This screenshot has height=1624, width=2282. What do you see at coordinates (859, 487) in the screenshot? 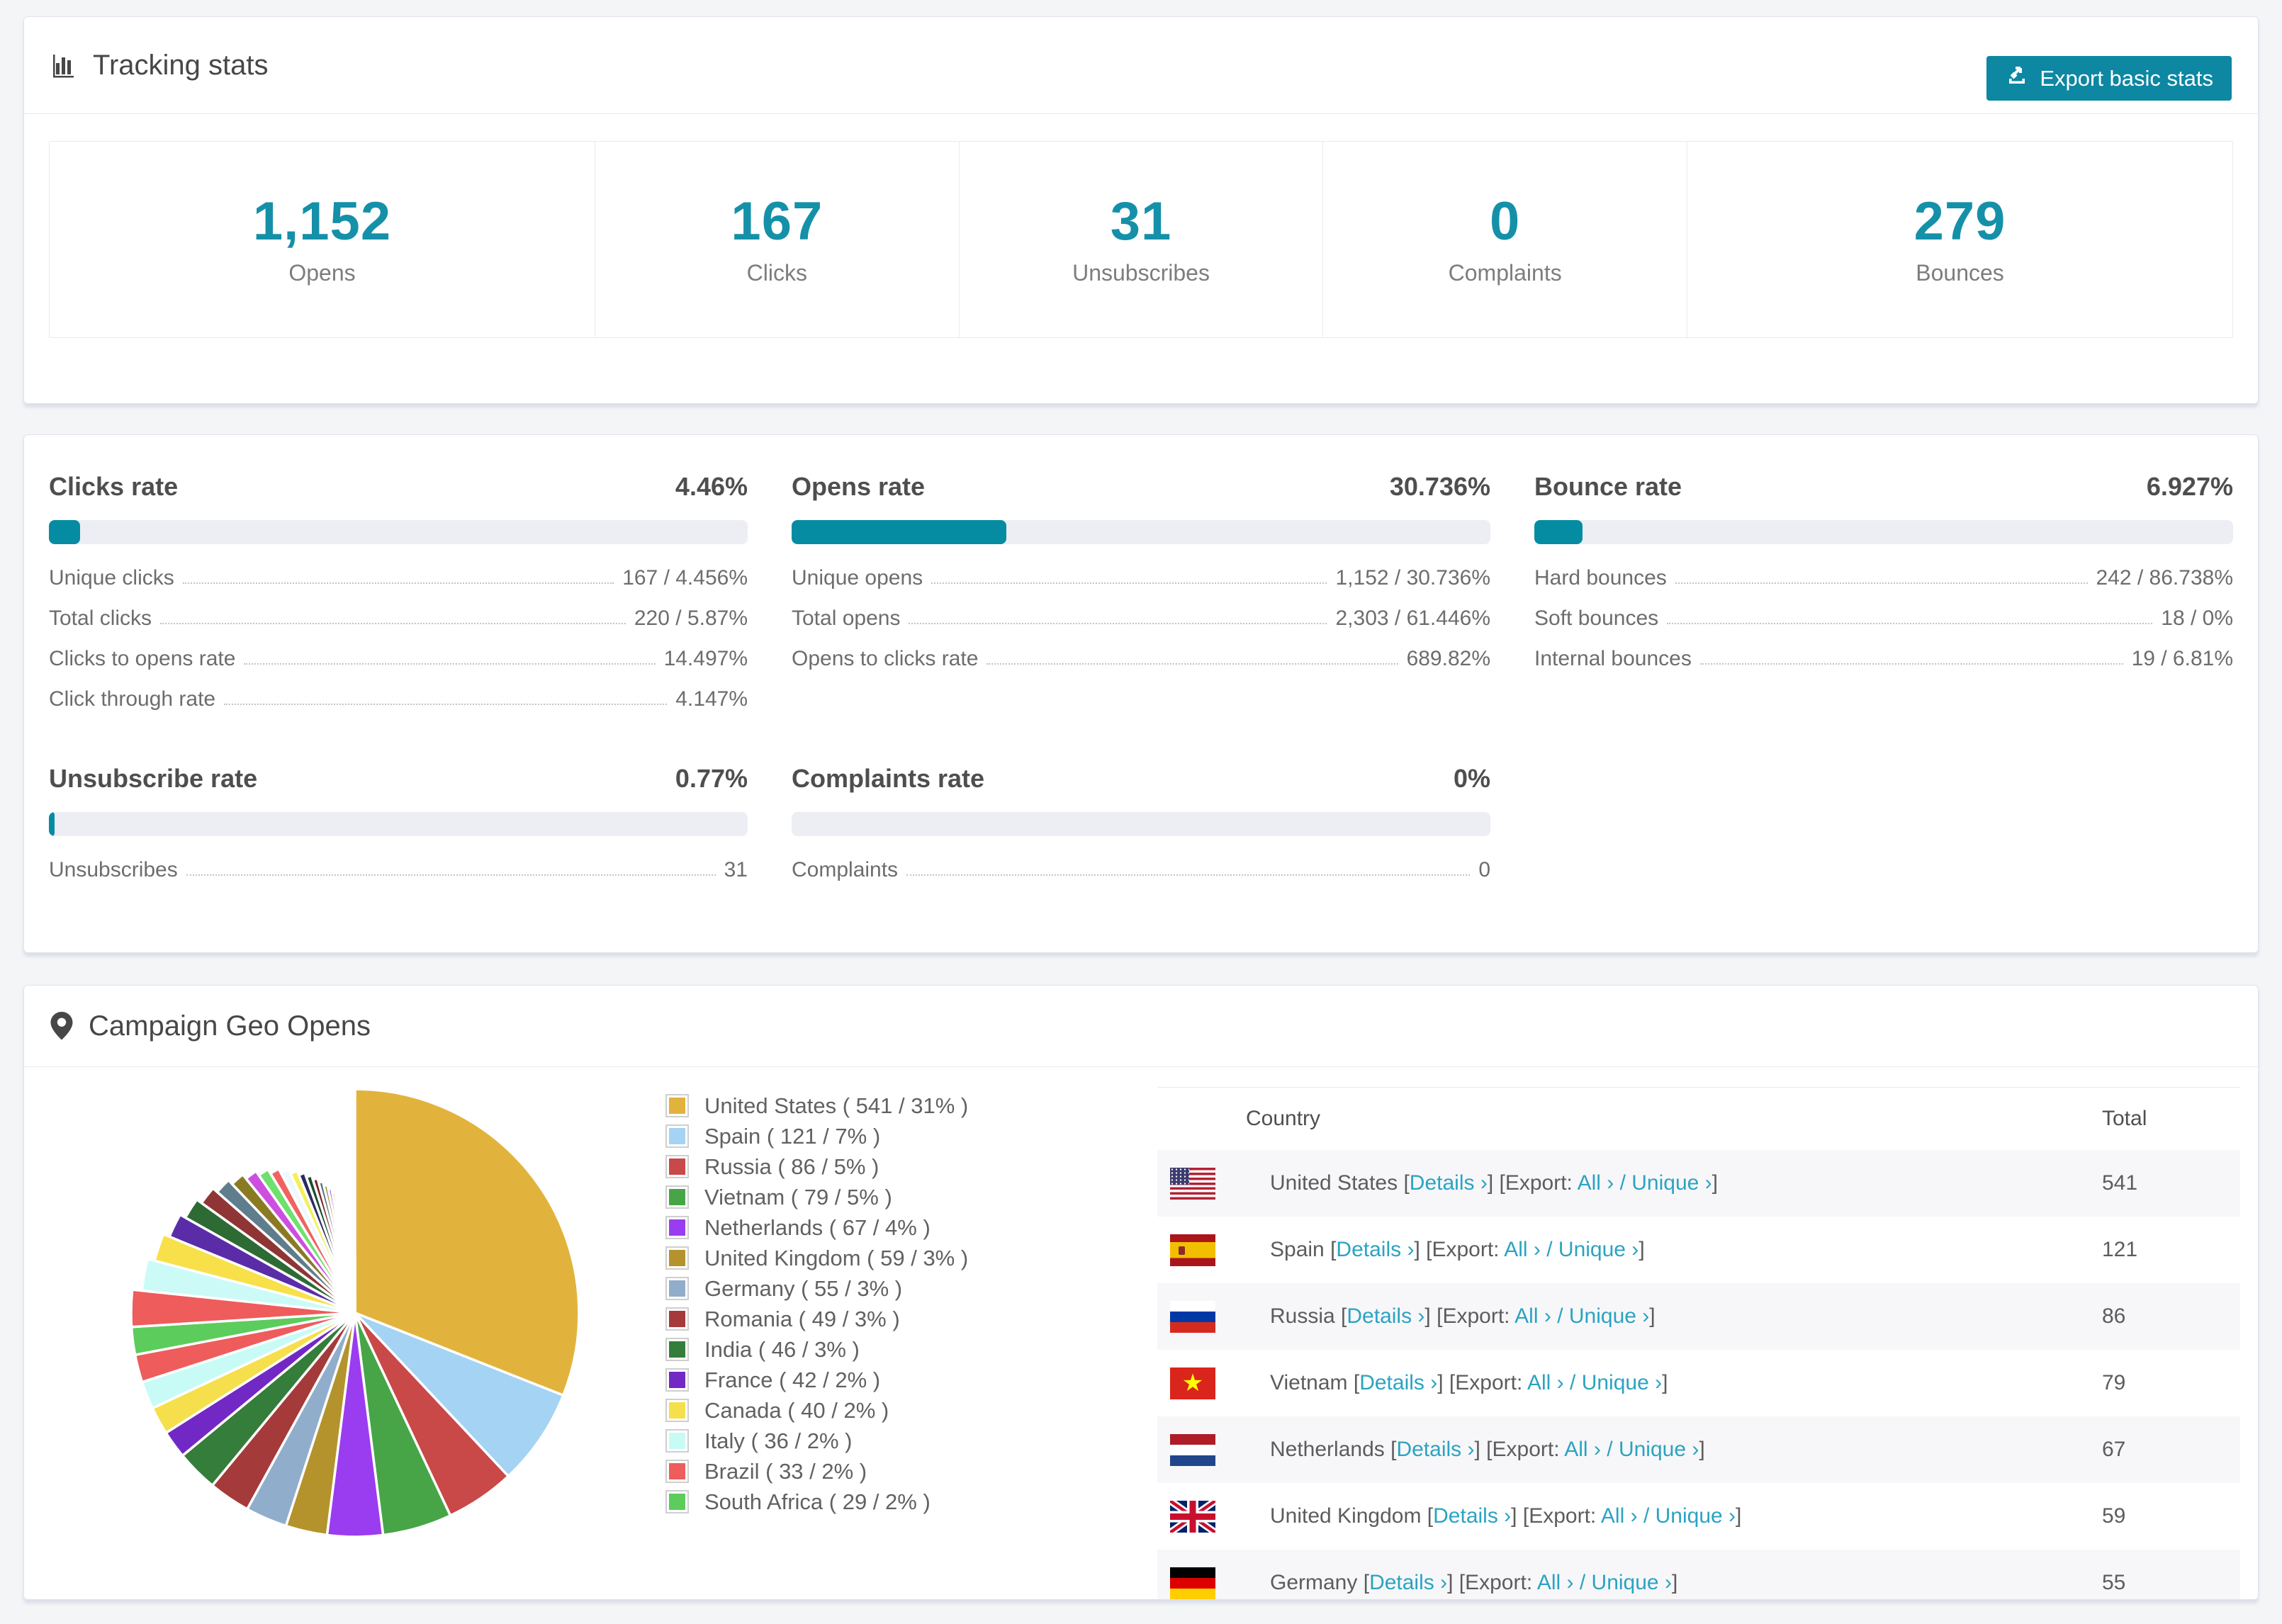
I see `rate-title: Opens rate` at bounding box center [859, 487].